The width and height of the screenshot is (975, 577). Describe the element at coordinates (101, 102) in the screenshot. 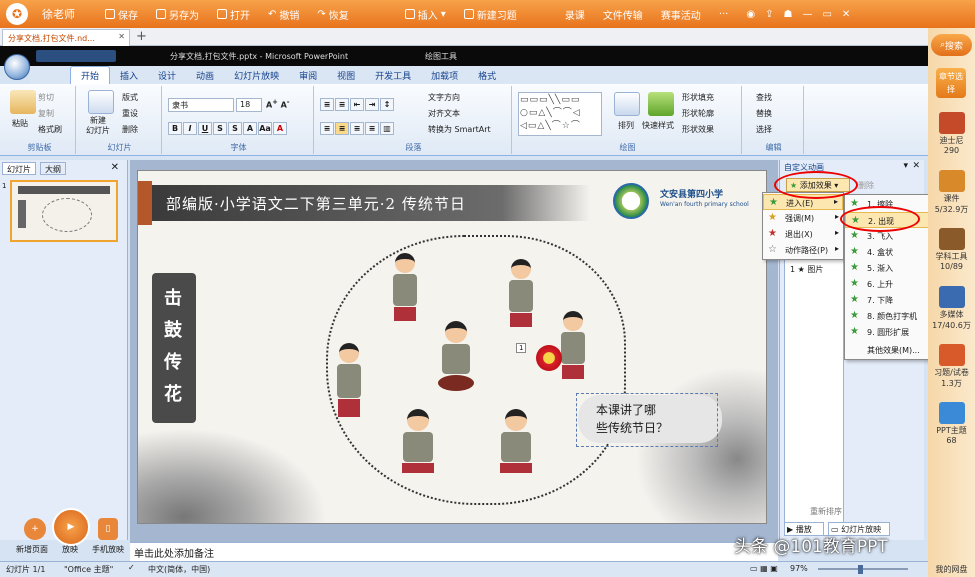

I see `new-slide-icon` at that location.